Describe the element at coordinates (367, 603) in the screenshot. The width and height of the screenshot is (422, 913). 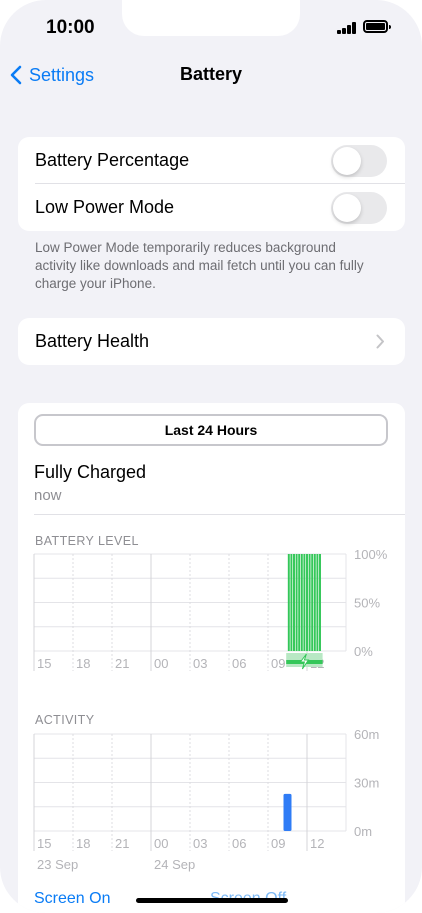
I see `y-tick-label: 50%` at that location.